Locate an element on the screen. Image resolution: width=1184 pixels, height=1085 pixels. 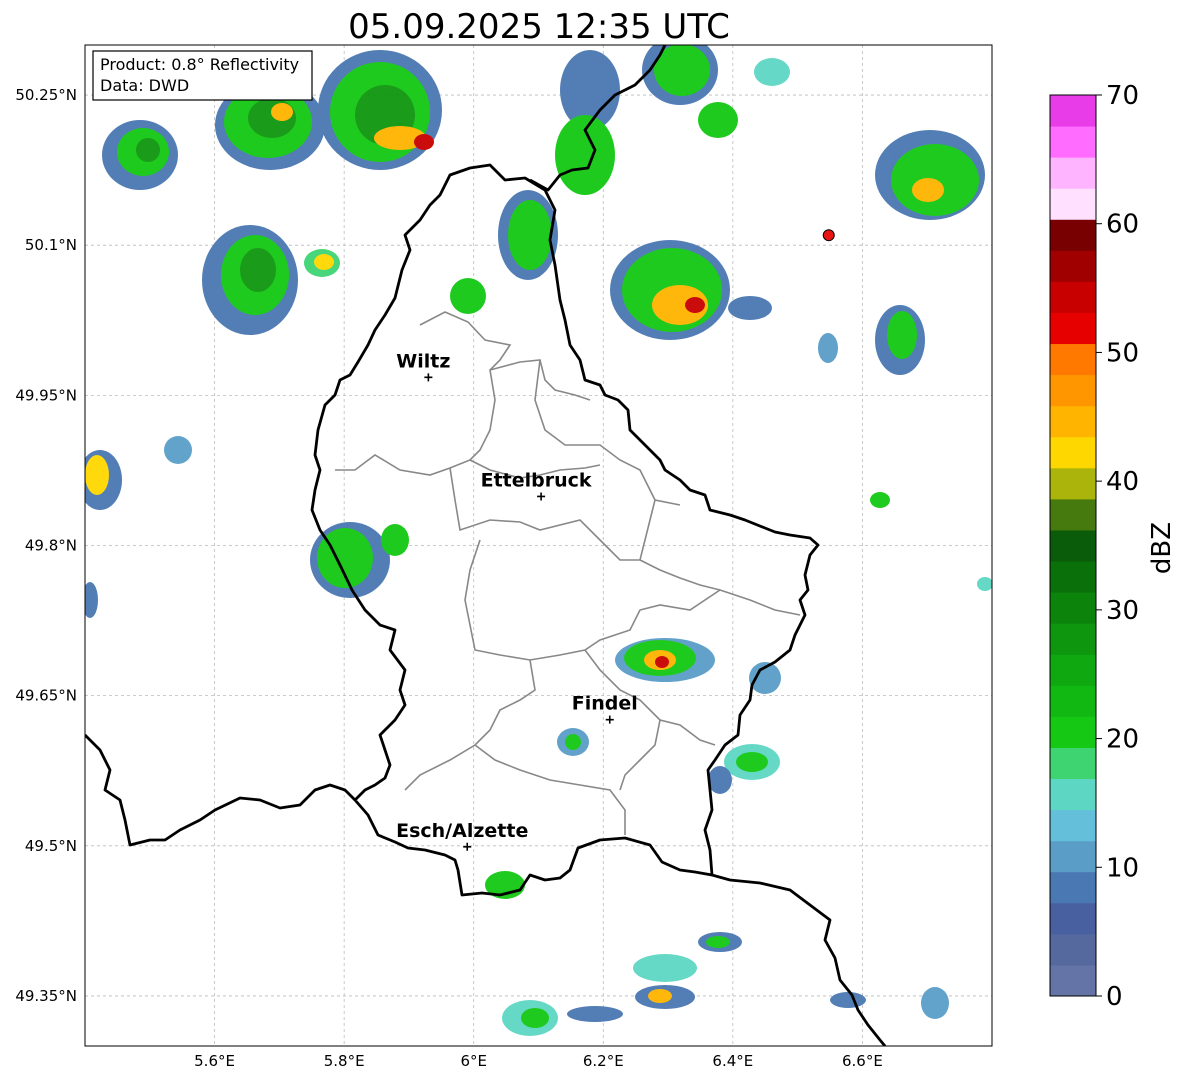
colorbar-tick-label: 30 is located at coordinates (1122, 611).